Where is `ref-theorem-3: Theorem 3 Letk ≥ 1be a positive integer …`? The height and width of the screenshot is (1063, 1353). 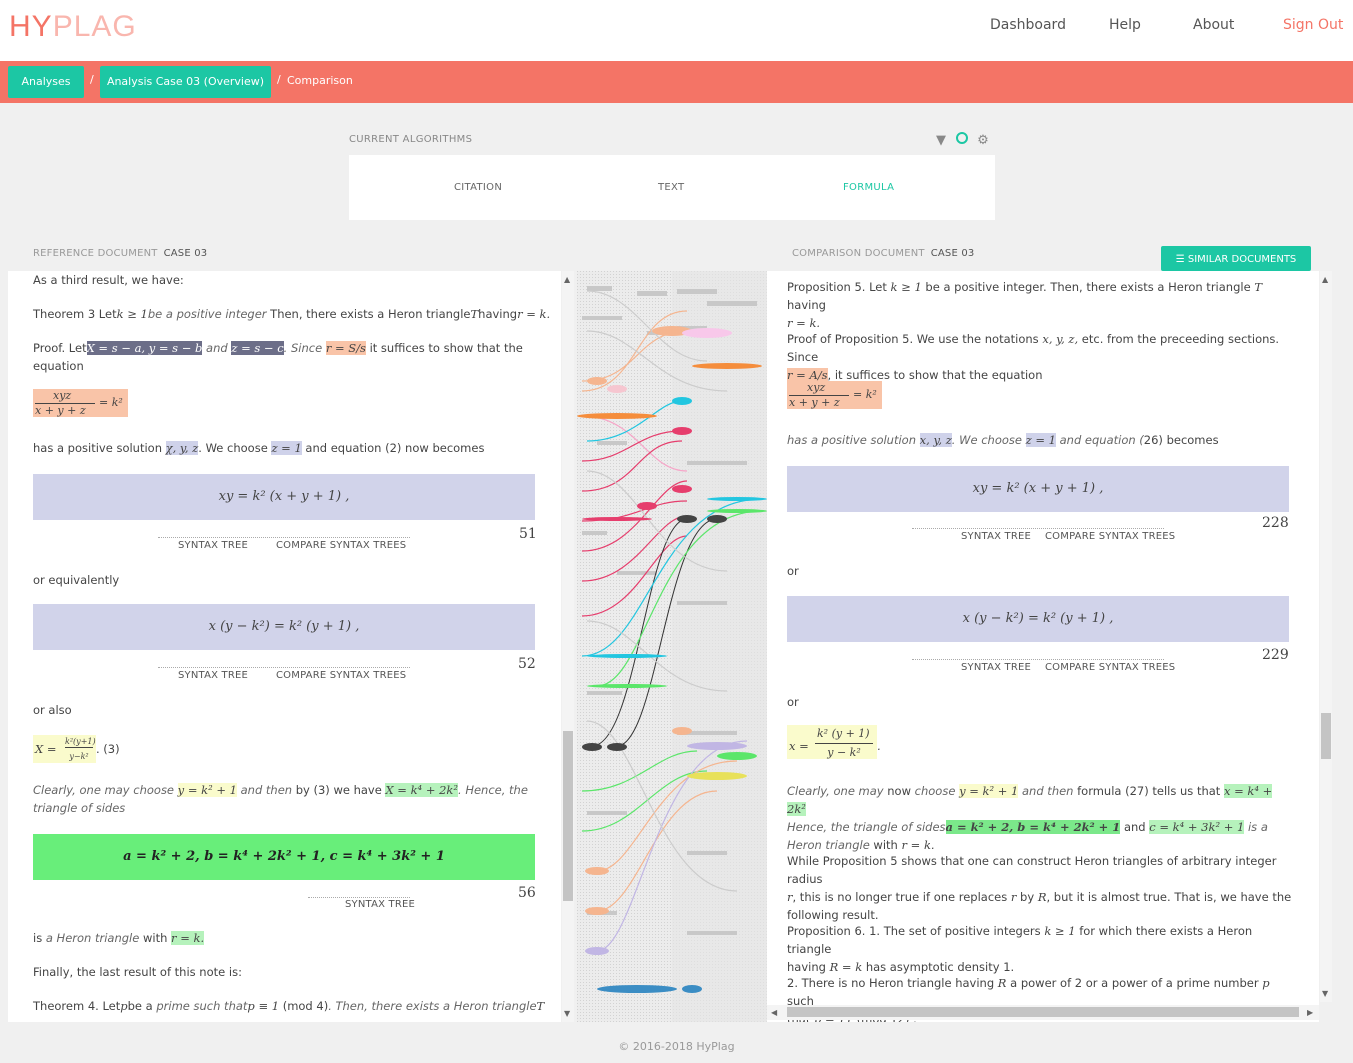
ref-theorem-3: Theorem 3 Letk ≥ 1be a positive integer … is located at coordinates (292, 314).